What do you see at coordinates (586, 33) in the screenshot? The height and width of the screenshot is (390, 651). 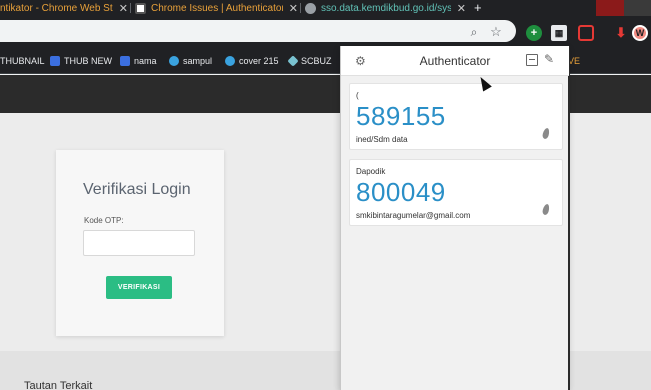 I see `puzzle-extension-icon` at bounding box center [586, 33].